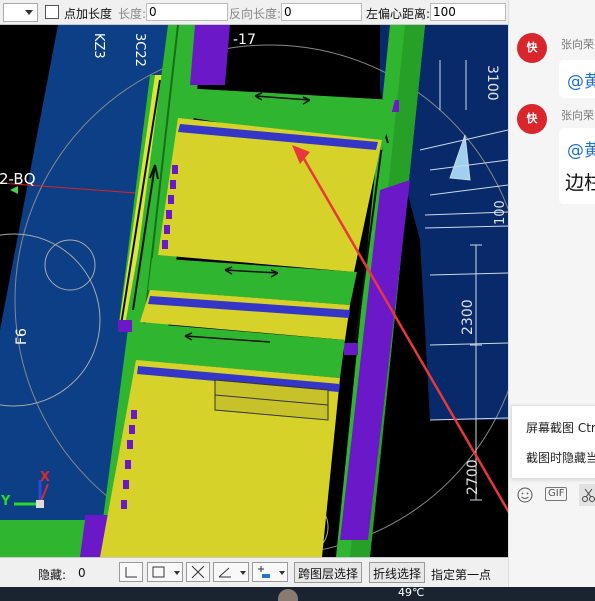 The image size is (595, 601). I want to click on add-length-checkbox, so click(52, 12).